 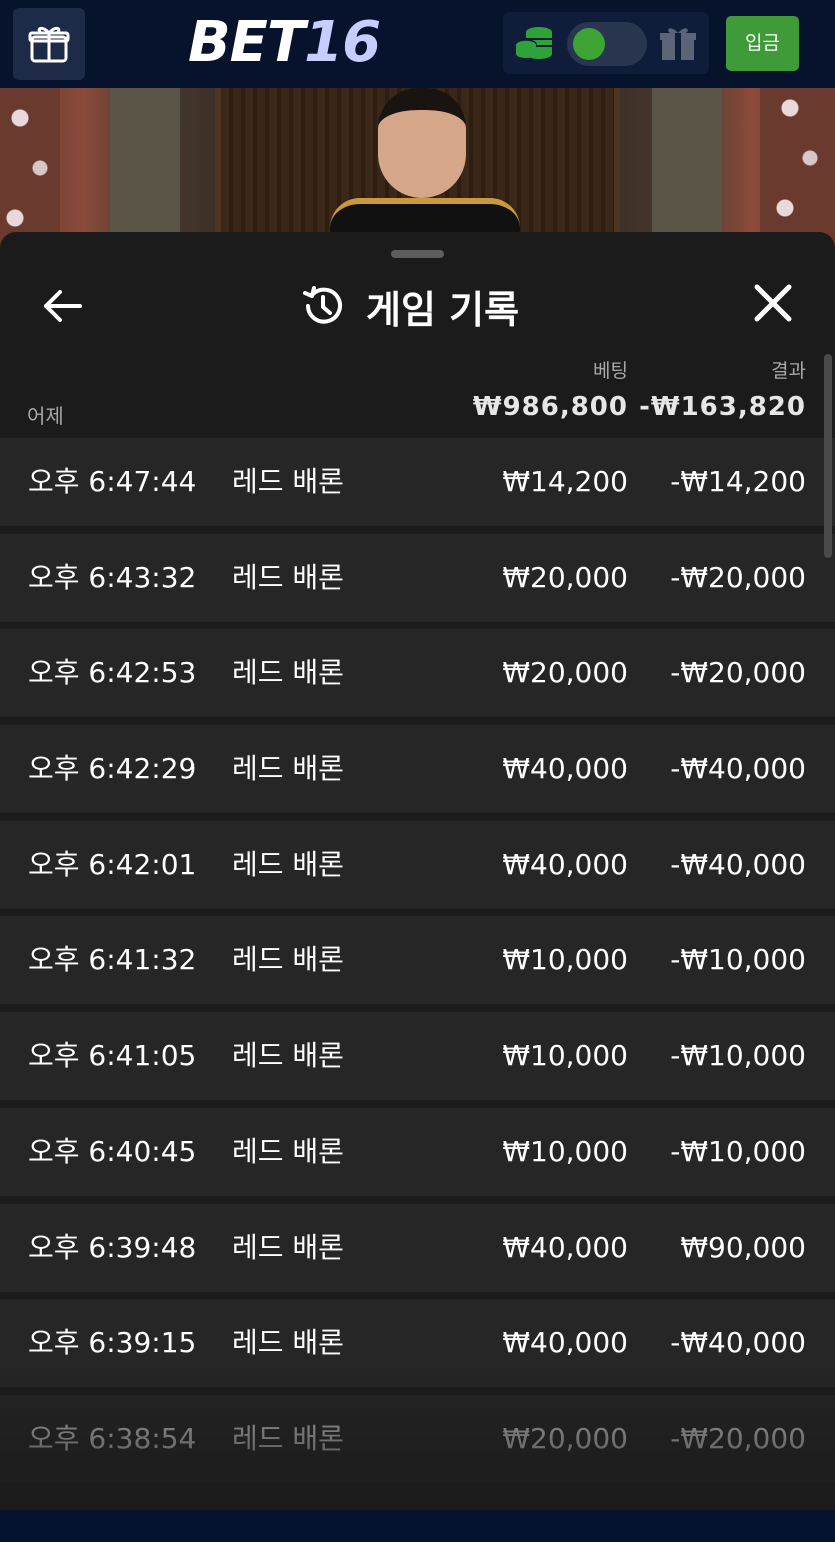 I want to click on bottom-bar, so click(x=417, y=1526).